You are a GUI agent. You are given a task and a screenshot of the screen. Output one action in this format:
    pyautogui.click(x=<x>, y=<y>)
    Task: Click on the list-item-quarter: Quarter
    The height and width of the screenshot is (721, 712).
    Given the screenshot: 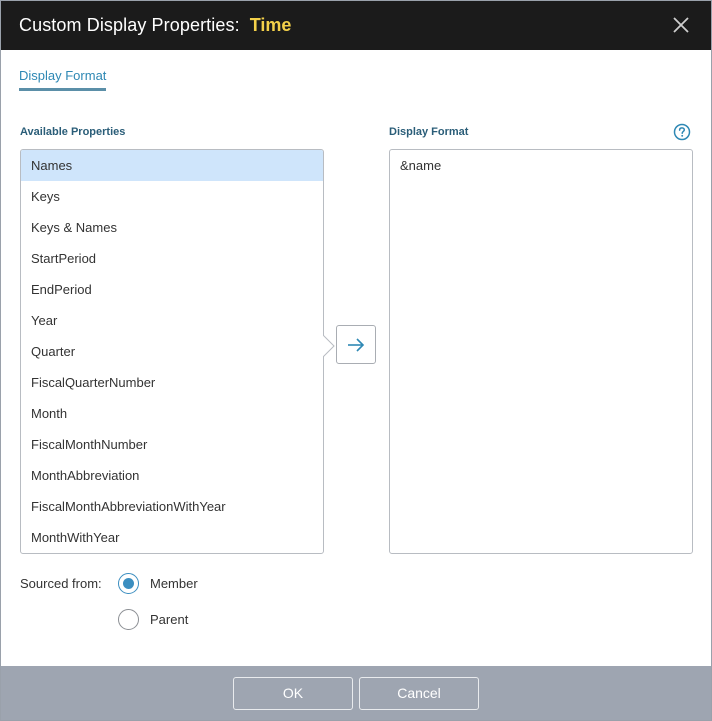 What is the action you would take?
    pyautogui.click(x=172, y=351)
    